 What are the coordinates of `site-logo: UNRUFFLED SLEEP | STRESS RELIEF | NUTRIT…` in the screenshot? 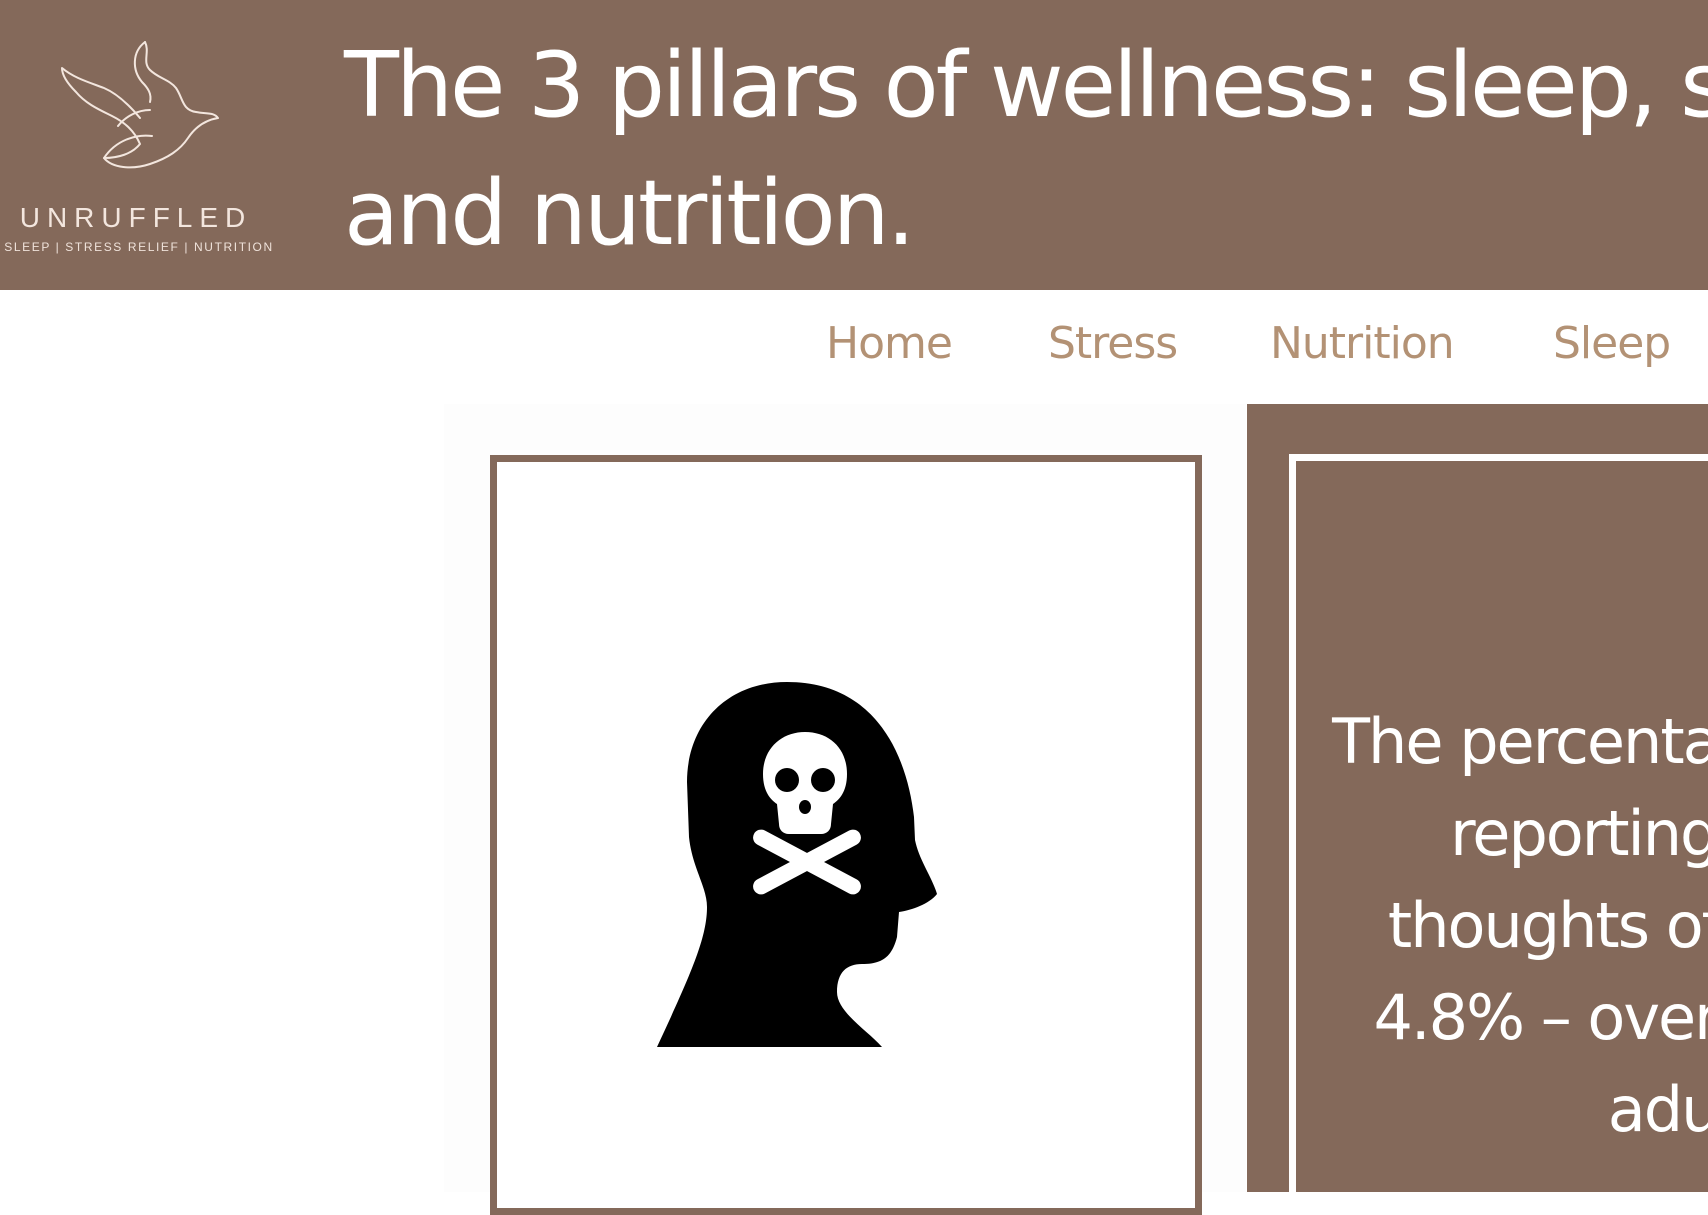 It's located at (145, 142).